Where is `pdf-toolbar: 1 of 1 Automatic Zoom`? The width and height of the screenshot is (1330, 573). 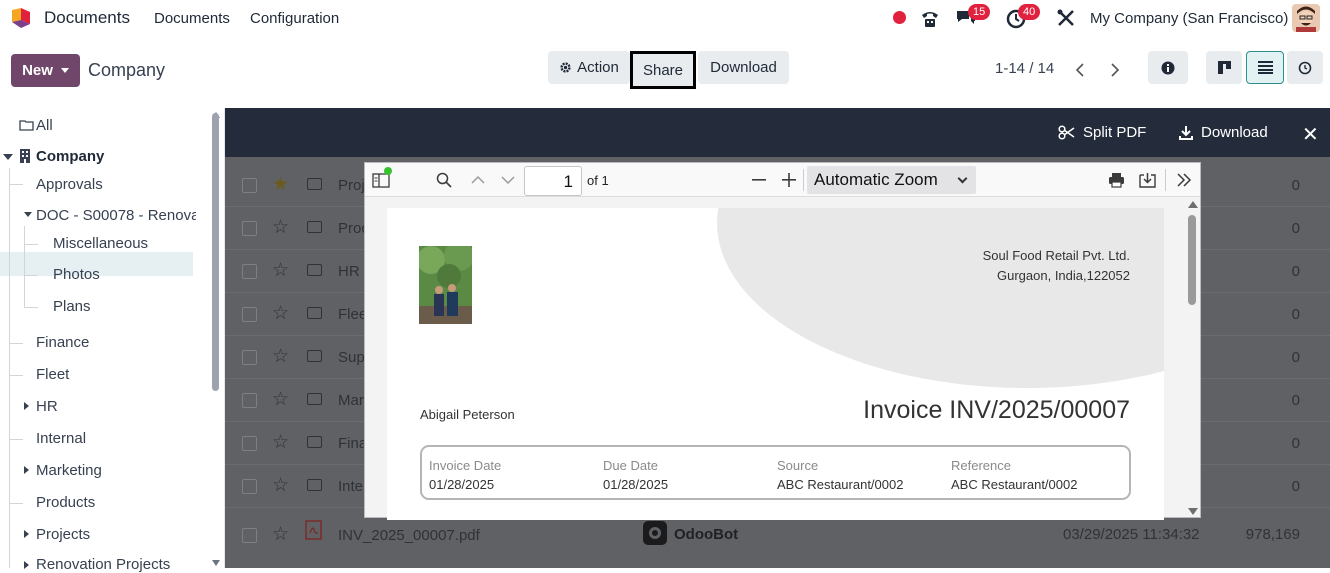
pdf-toolbar: 1 of 1 Automatic Zoom is located at coordinates (782, 180).